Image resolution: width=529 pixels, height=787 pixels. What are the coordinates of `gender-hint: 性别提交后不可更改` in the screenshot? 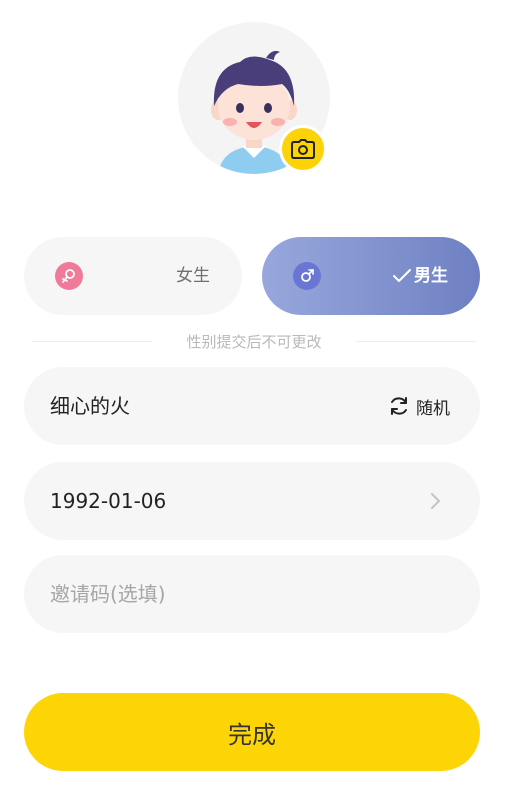 It's located at (254, 342).